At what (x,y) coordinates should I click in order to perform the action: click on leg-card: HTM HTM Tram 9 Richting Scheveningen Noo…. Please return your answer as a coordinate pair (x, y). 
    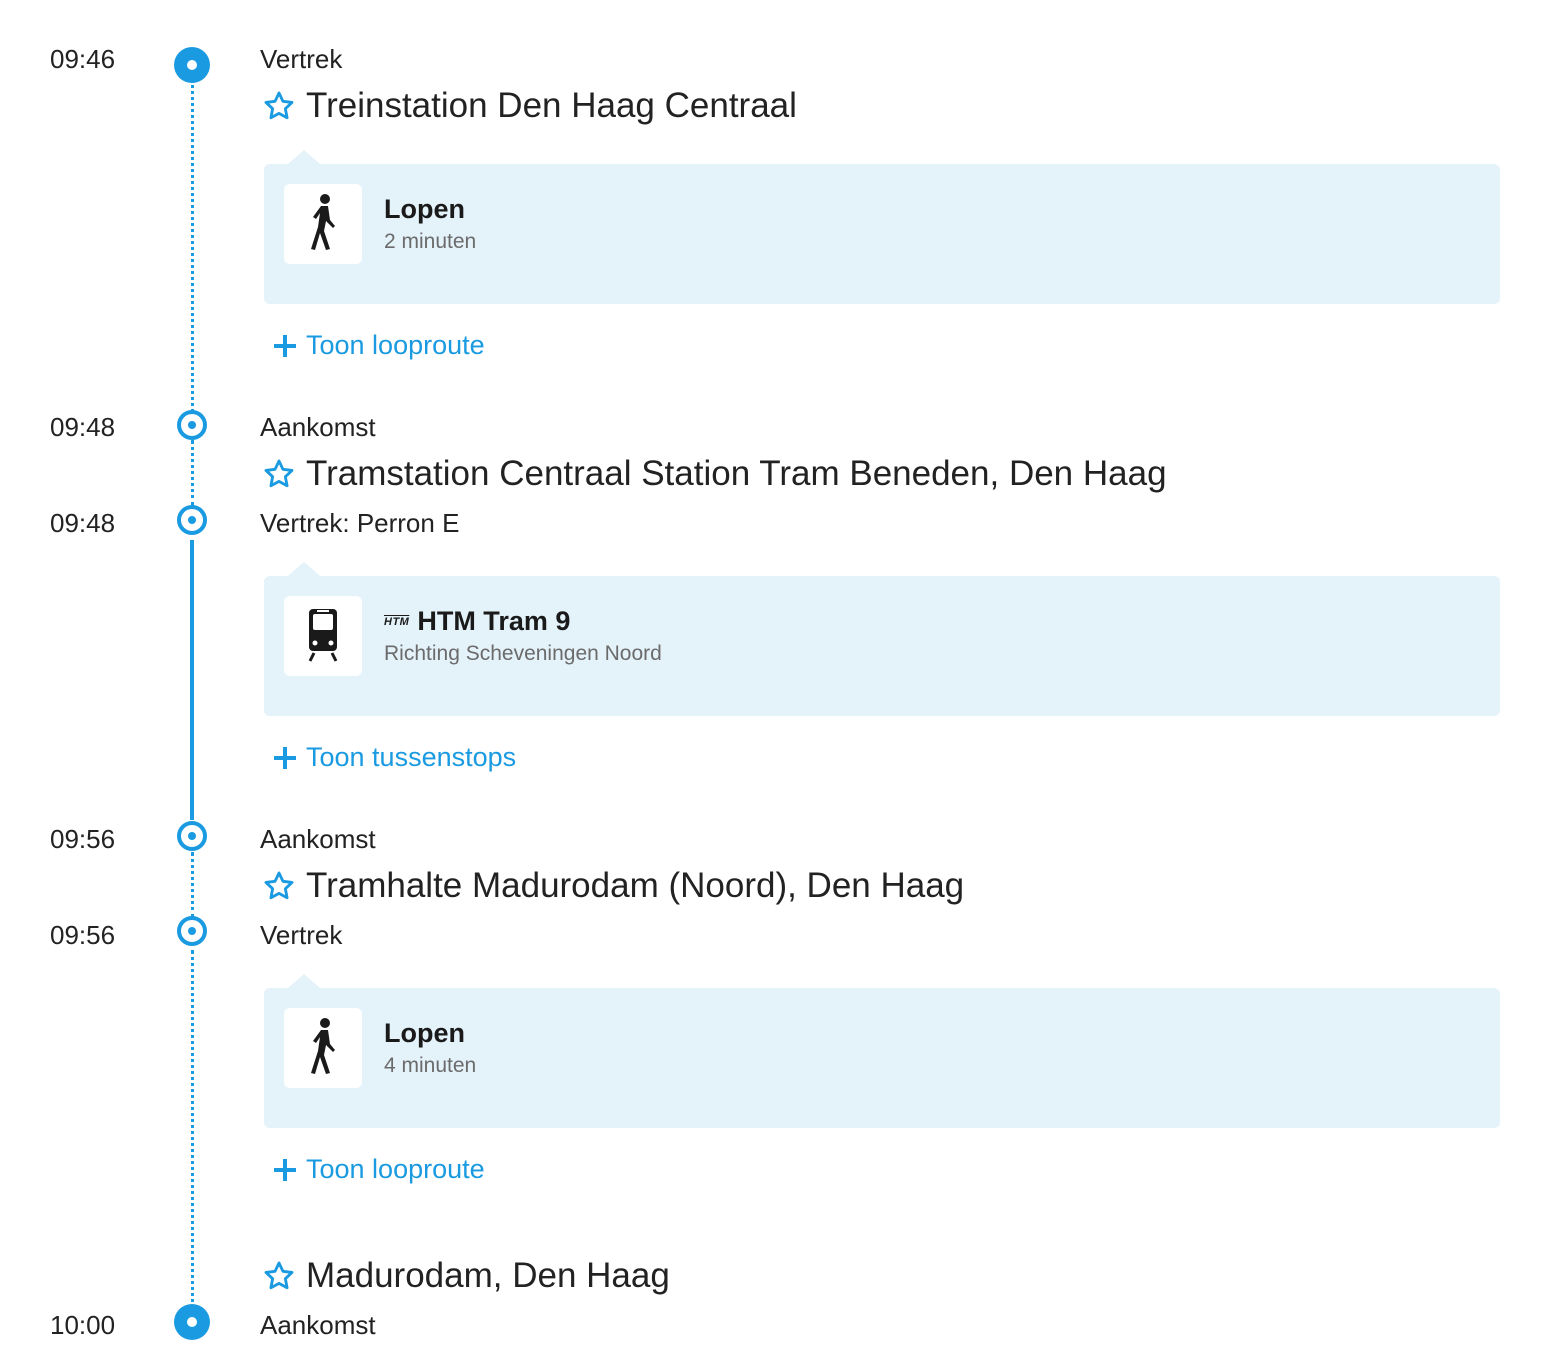
    Looking at the image, I should click on (882, 639).